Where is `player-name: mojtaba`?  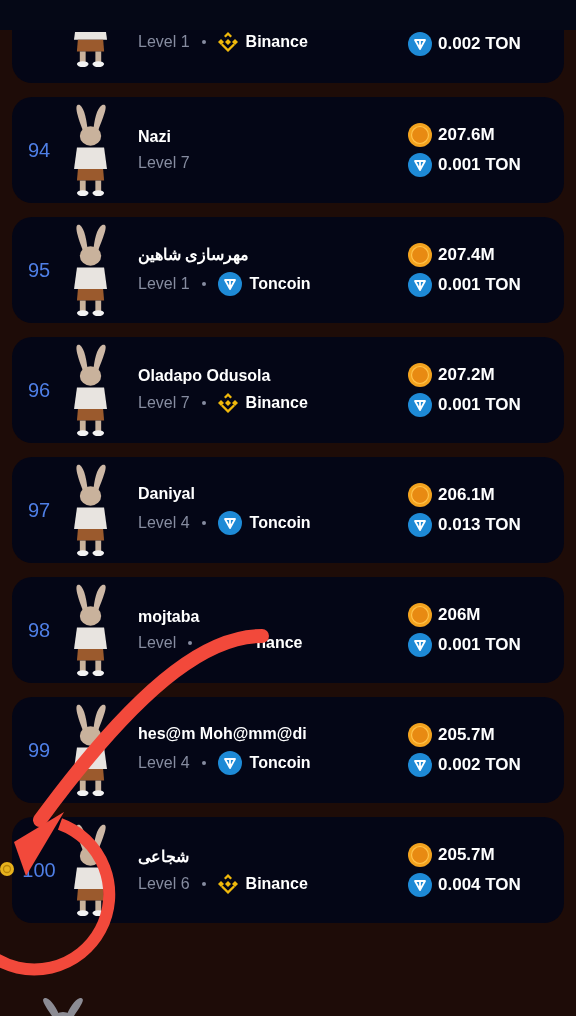
player-name: mojtaba is located at coordinates (169, 617).